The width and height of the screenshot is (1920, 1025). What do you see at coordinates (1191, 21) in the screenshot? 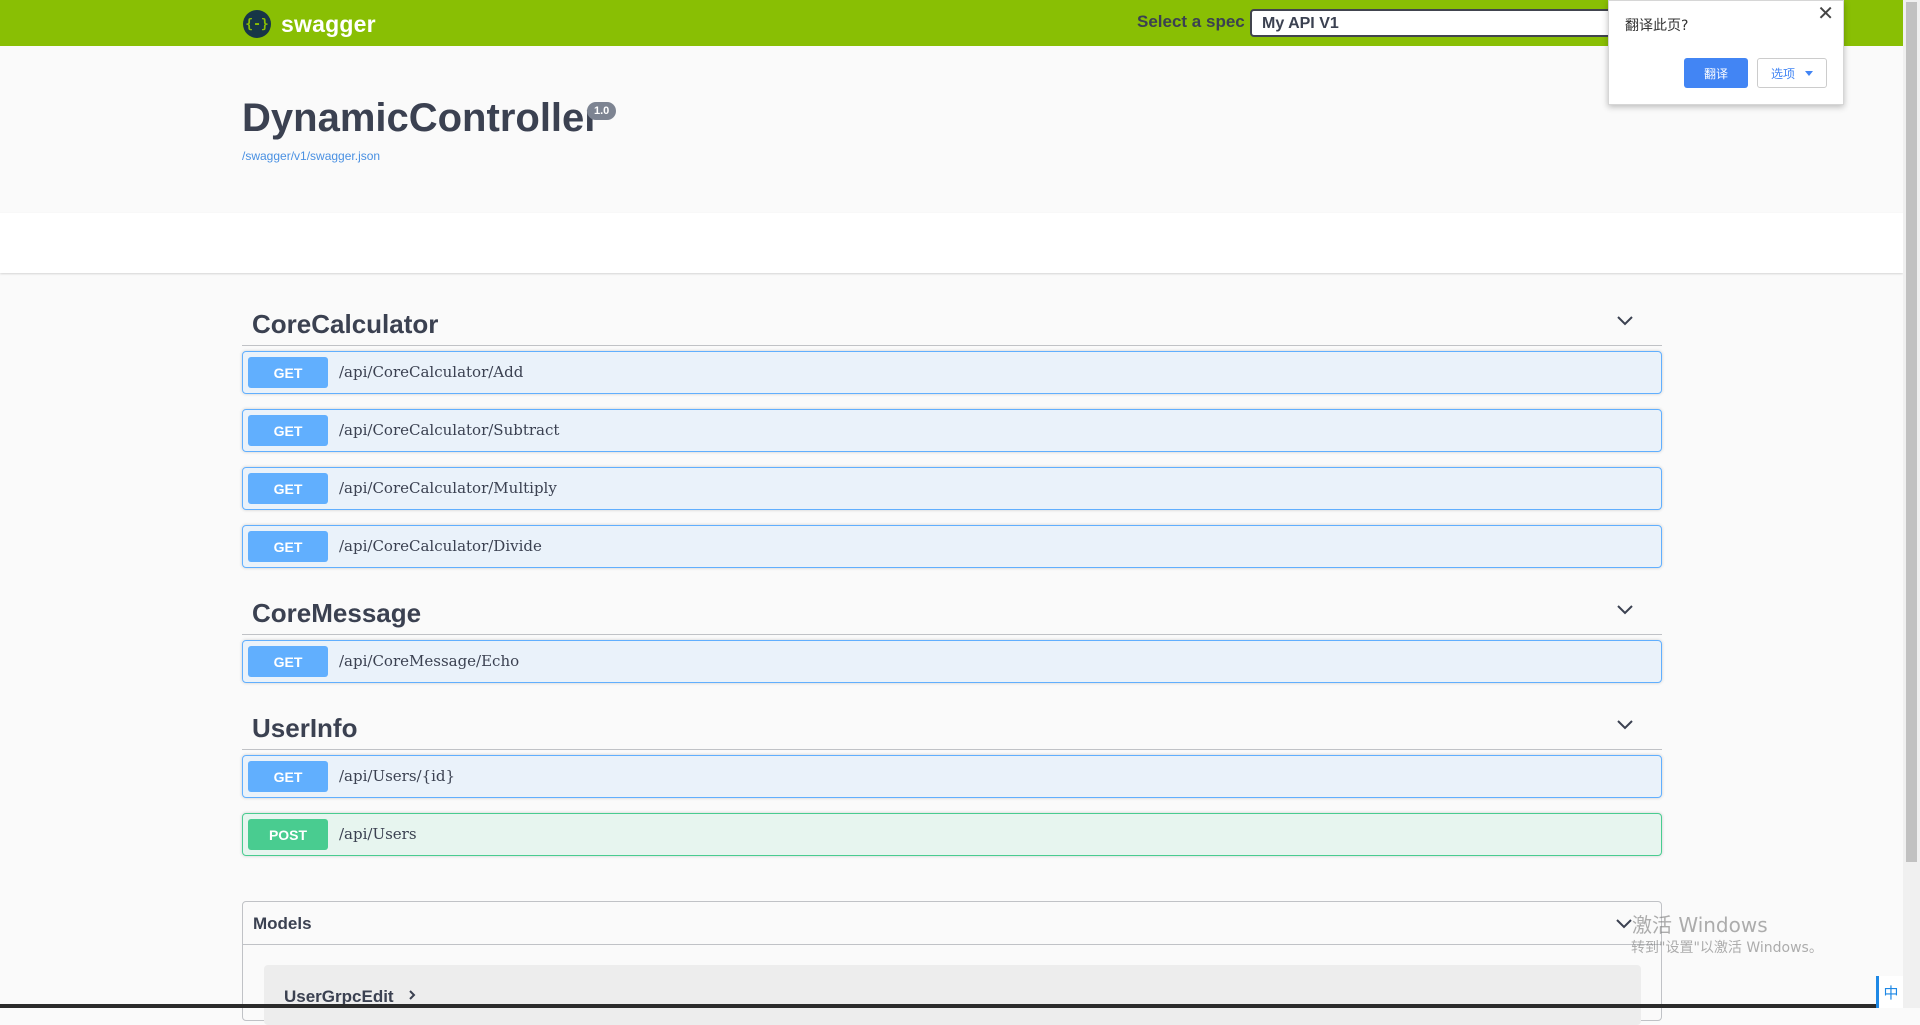
I see `spec-select-label: Select a spec` at bounding box center [1191, 21].